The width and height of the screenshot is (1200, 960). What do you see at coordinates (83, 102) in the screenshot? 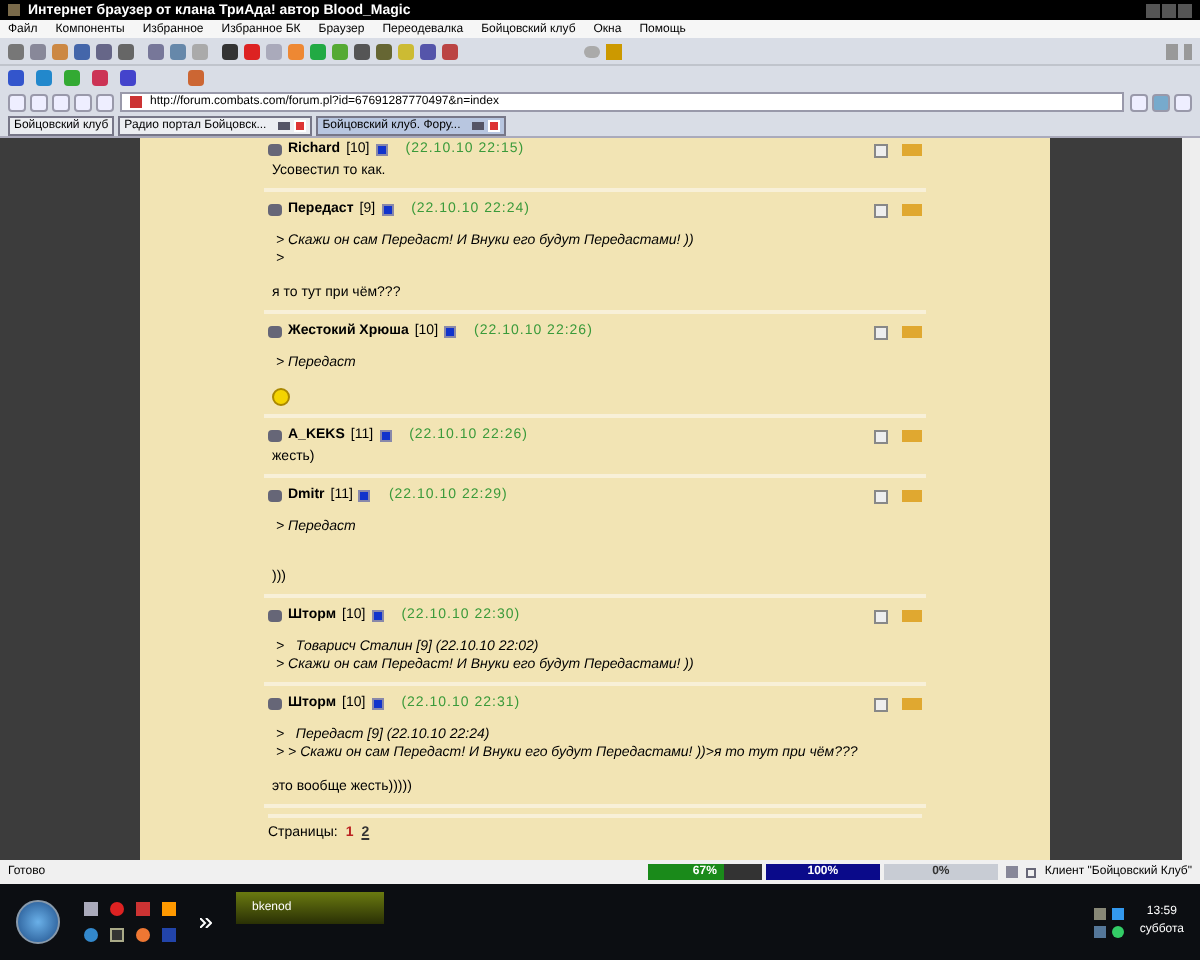
I see `stop-button` at bounding box center [83, 102].